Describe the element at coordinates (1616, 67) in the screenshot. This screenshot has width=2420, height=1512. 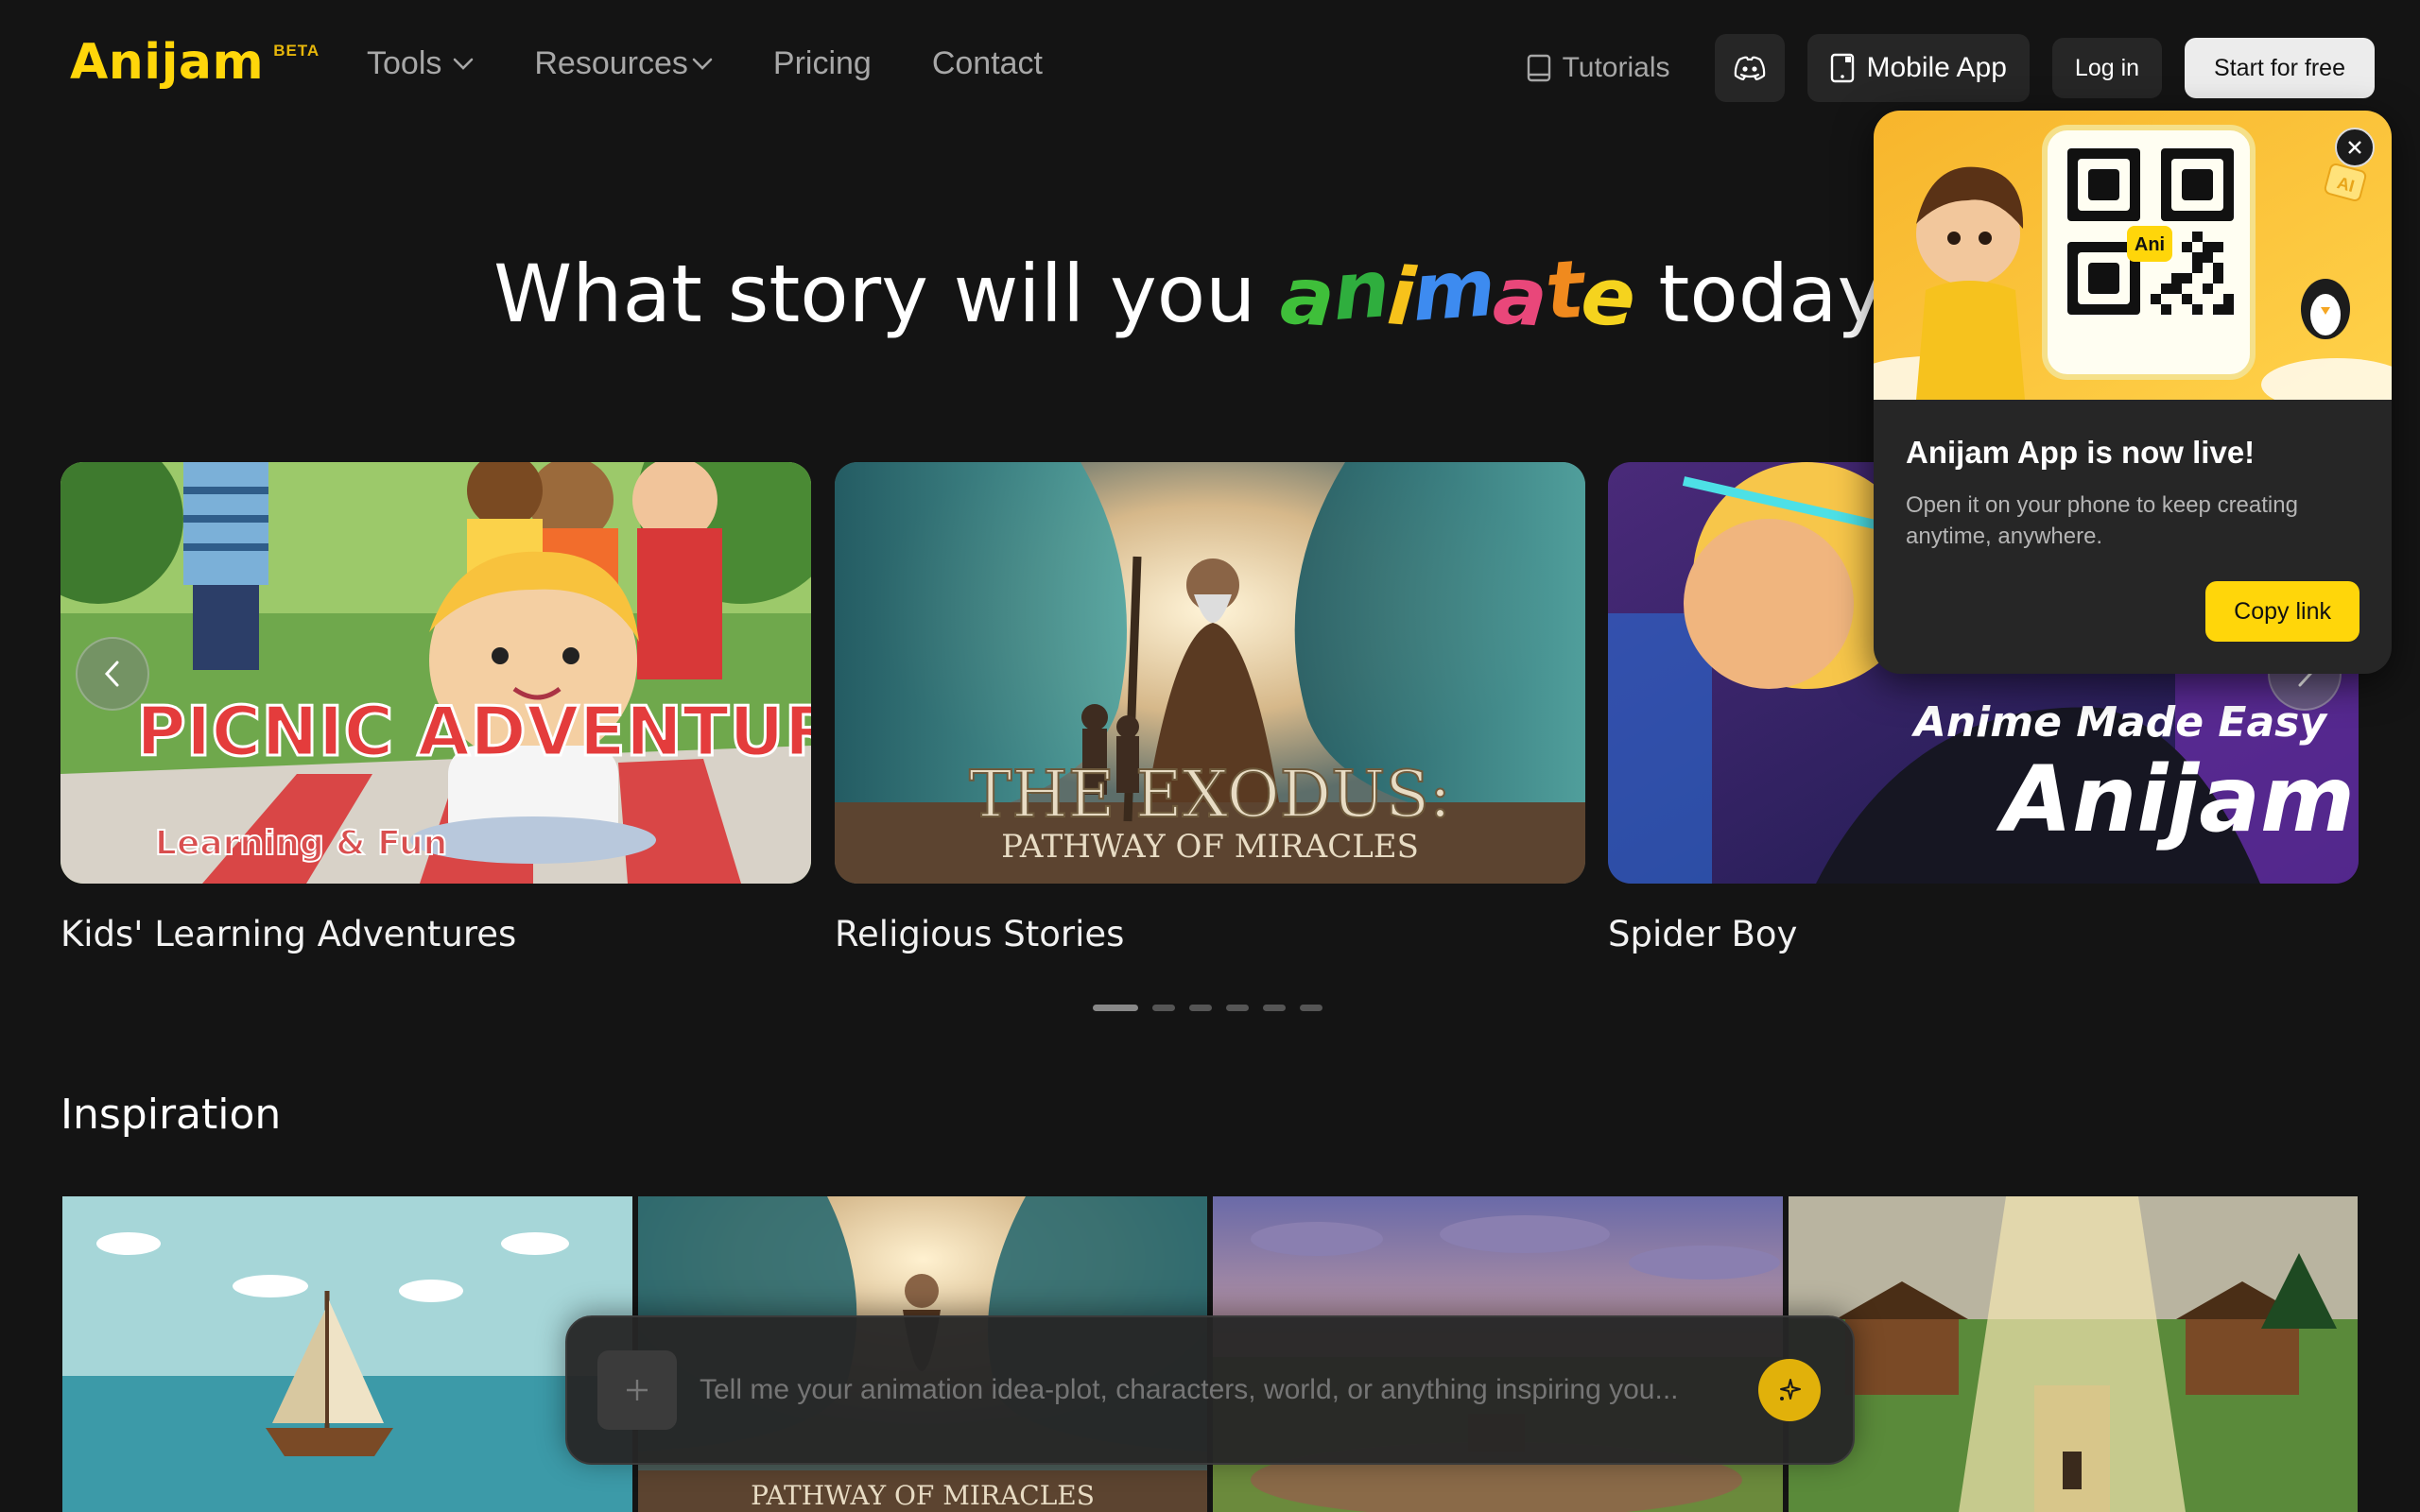
I see `tutorials-label: Tutorials` at that location.